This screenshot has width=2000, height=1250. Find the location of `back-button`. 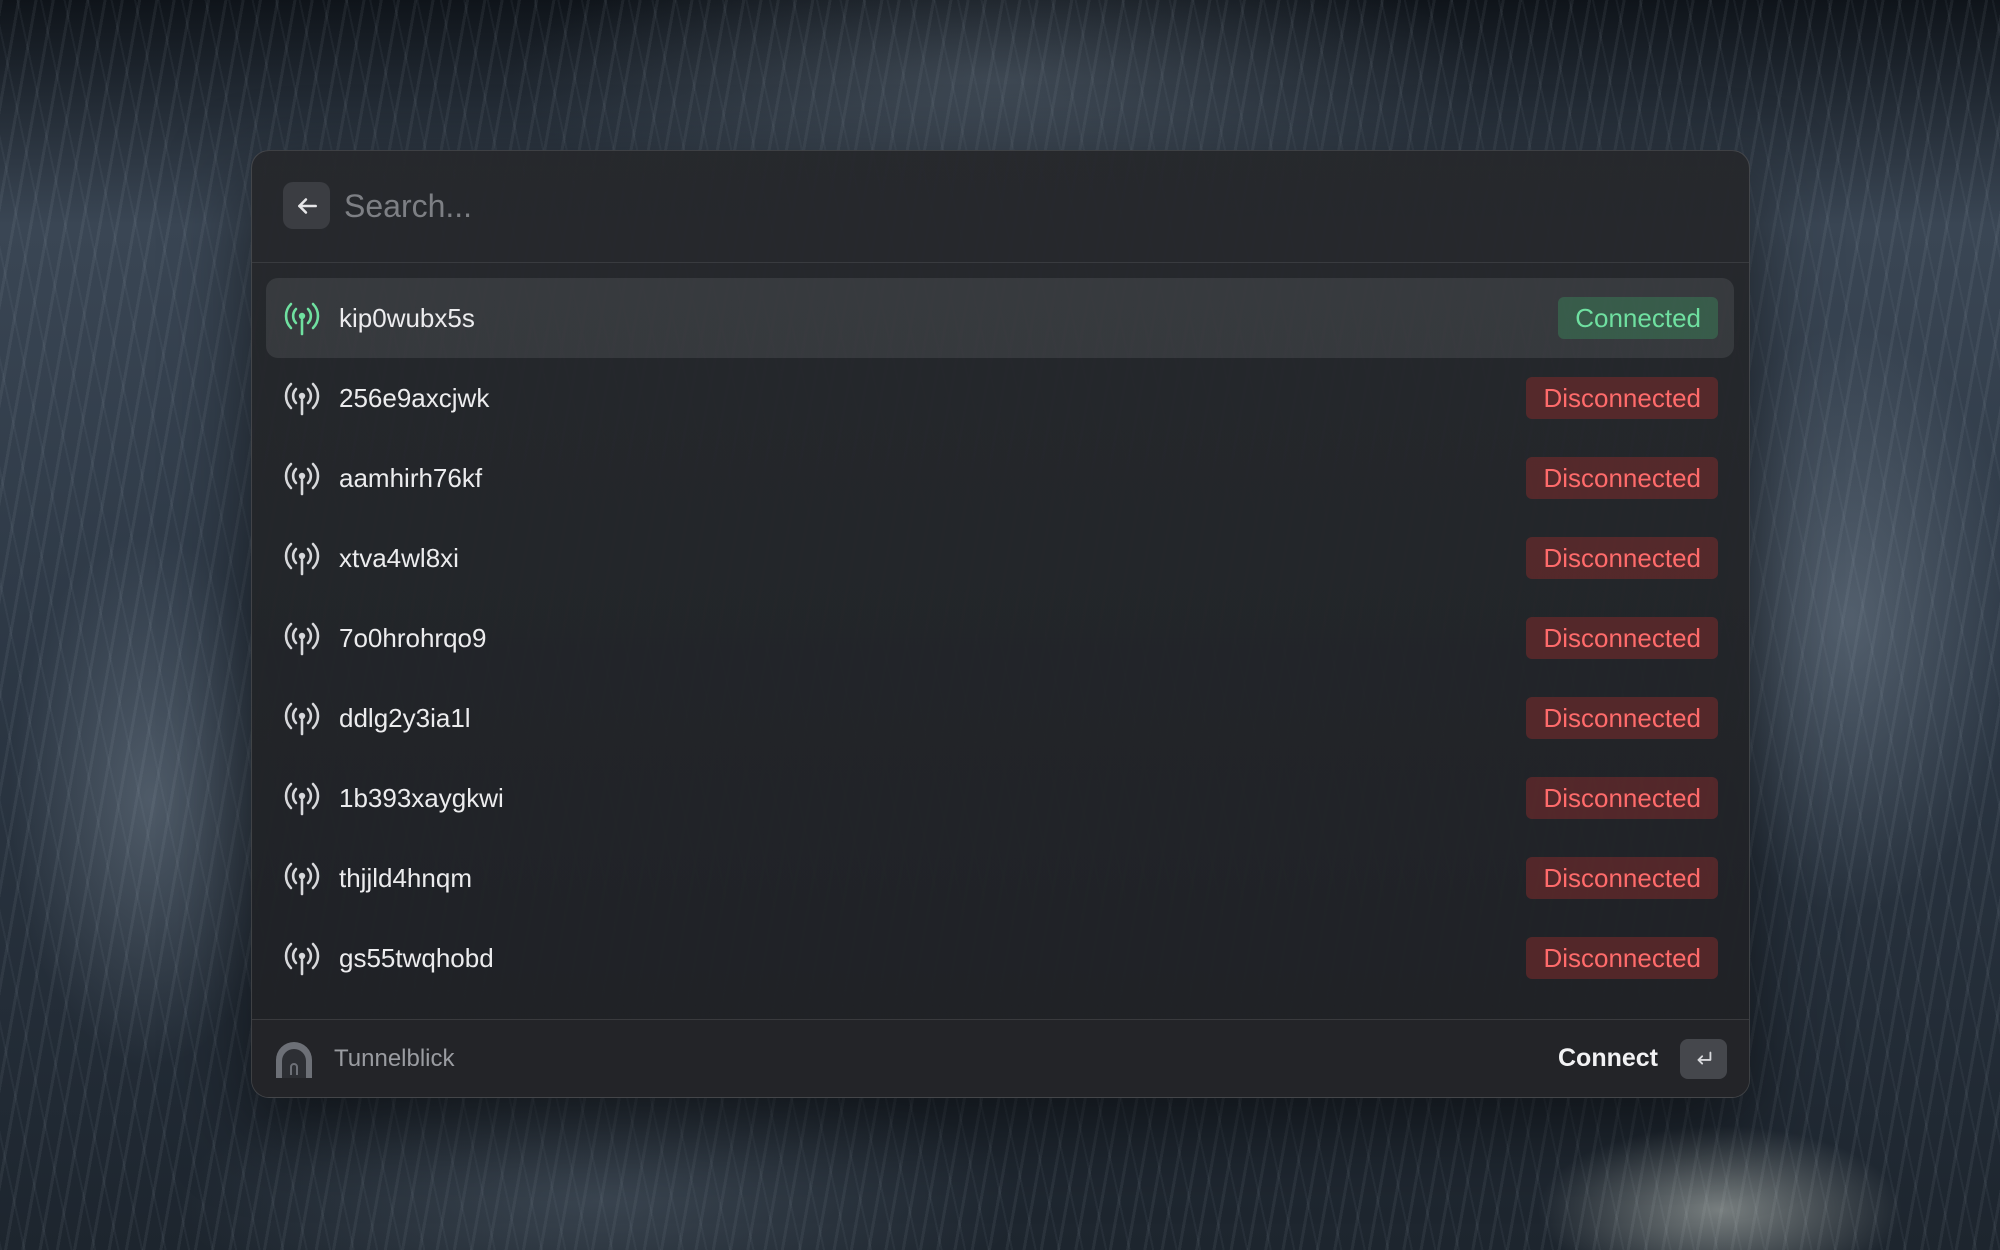

back-button is located at coordinates (306, 205).